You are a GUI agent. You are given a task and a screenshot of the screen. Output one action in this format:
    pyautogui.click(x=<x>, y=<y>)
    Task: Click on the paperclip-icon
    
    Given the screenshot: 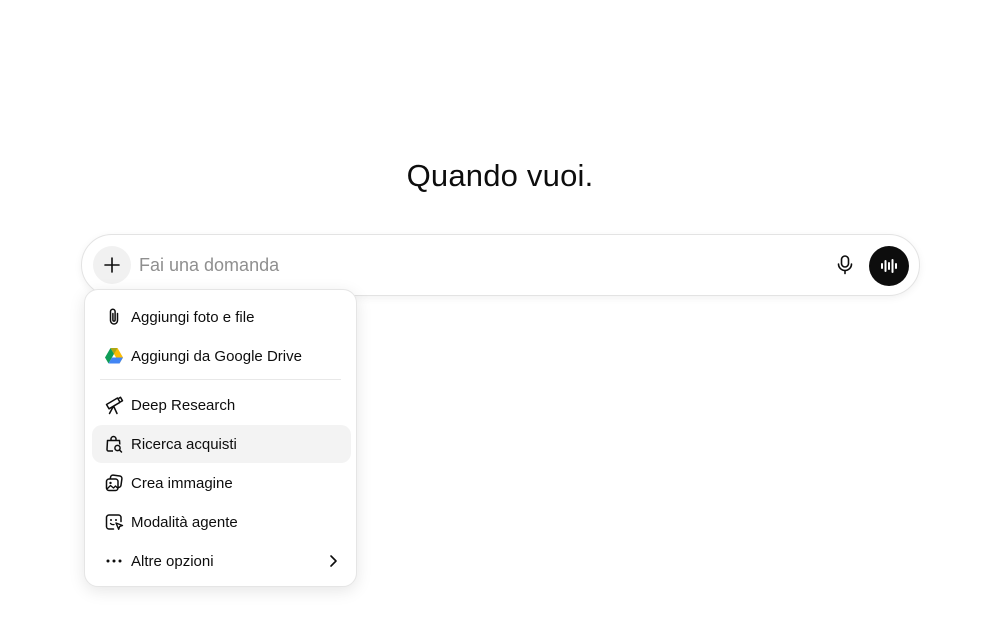 What is the action you would take?
    pyautogui.click(x=114, y=317)
    